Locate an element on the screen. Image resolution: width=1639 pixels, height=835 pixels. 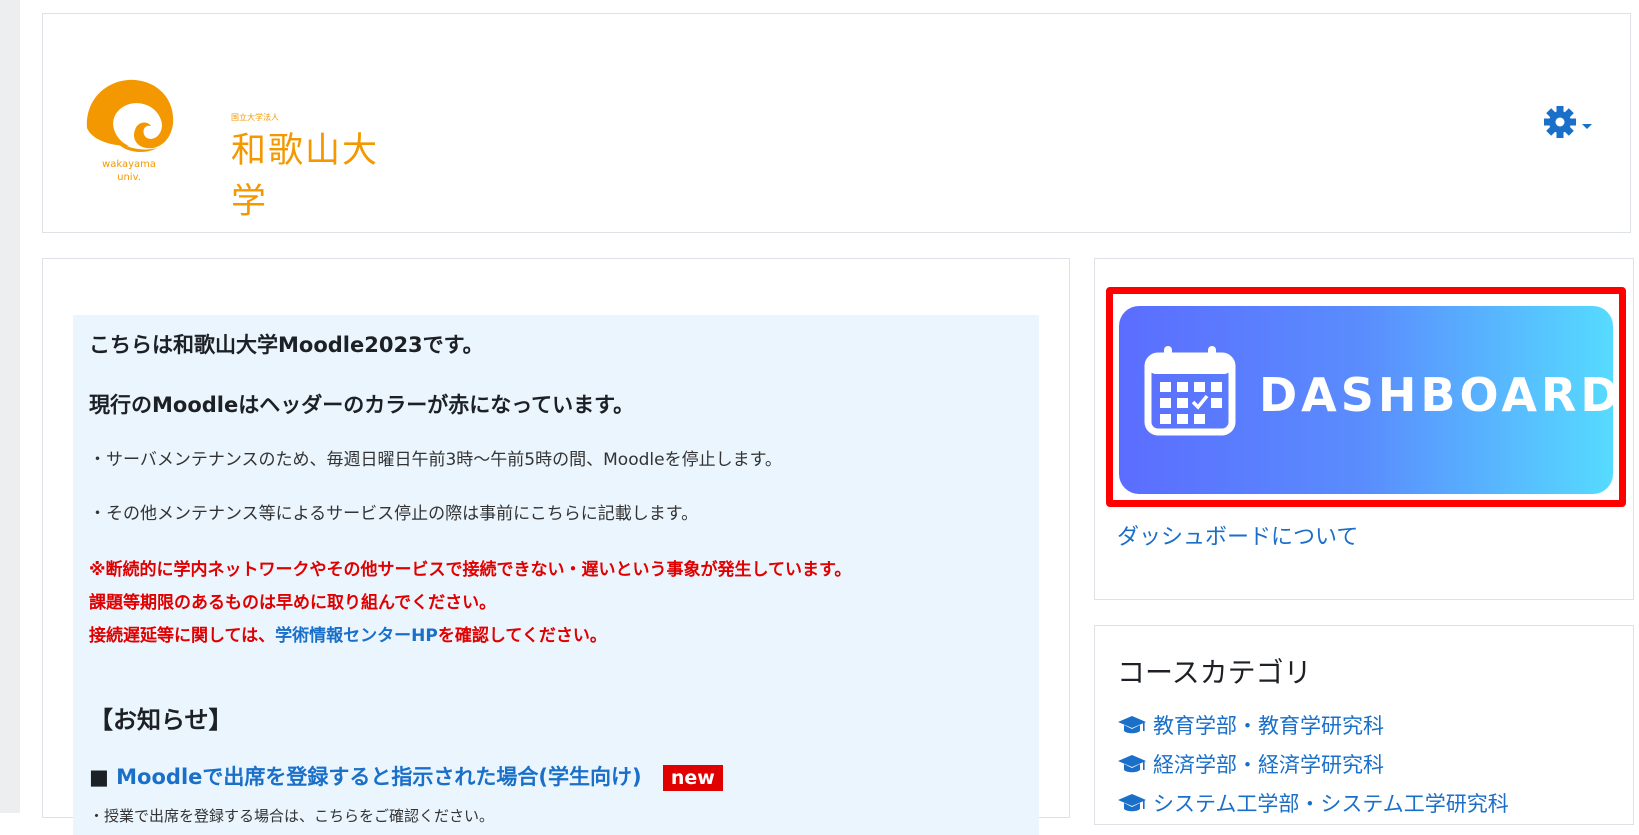
category-item-systems-engineering: システム工学部・システム工学研究科 is located at coordinates (1313, 803).